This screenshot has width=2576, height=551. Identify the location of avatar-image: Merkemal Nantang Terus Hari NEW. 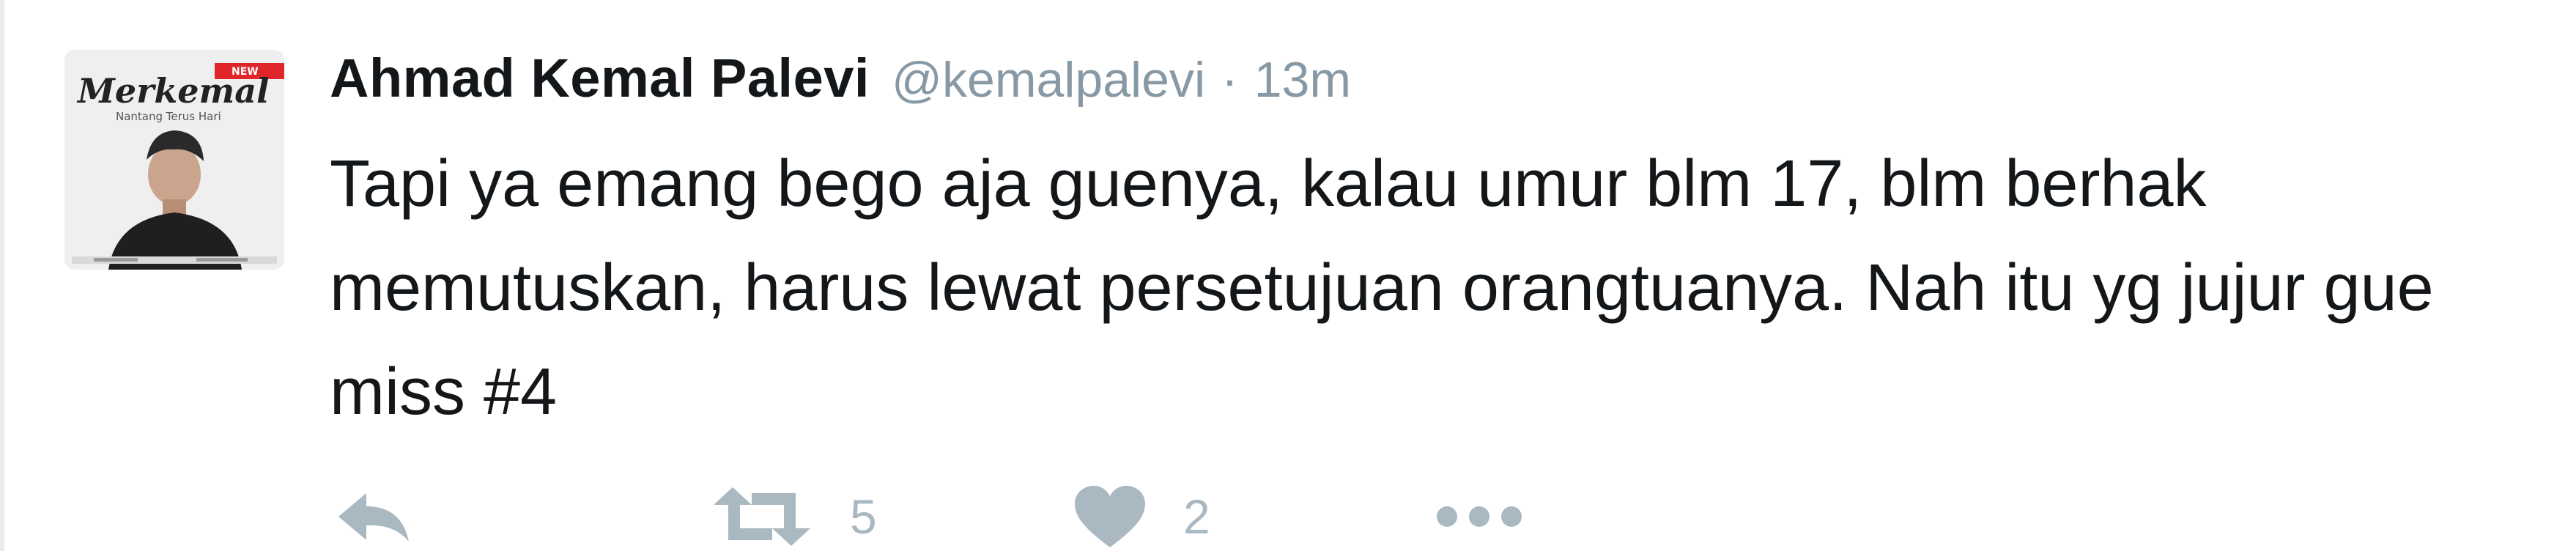
(174, 160).